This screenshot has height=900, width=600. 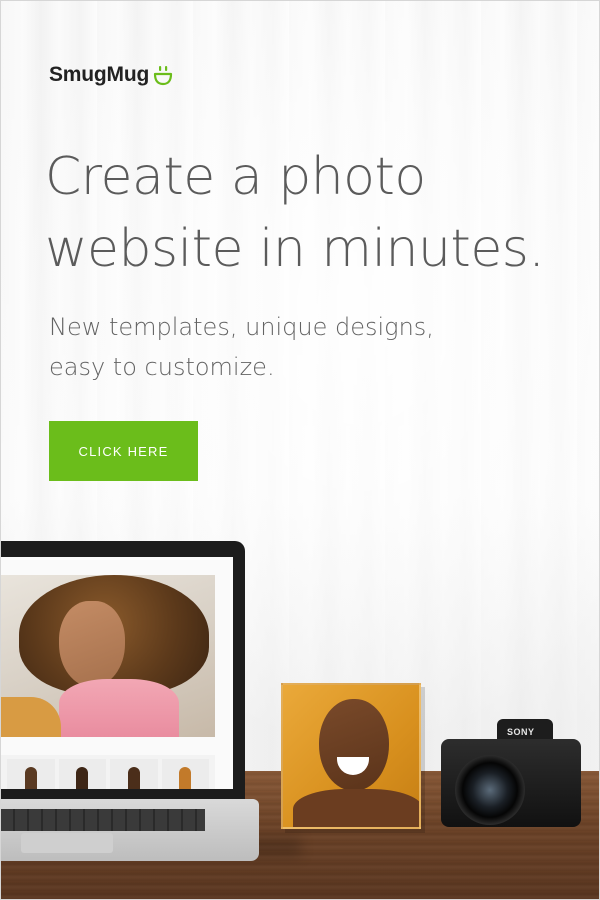 What do you see at coordinates (521, 732) in the screenshot?
I see `camera-brand-label: SONY` at bounding box center [521, 732].